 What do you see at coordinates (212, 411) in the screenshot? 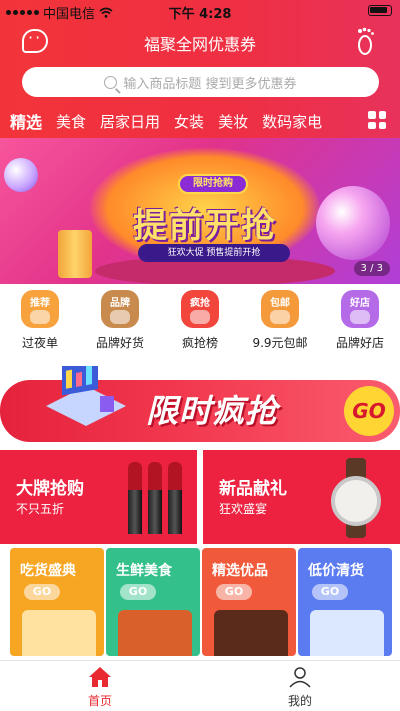
I see `flash-sale-label: 限时疯抢` at bounding box center [212, 411].